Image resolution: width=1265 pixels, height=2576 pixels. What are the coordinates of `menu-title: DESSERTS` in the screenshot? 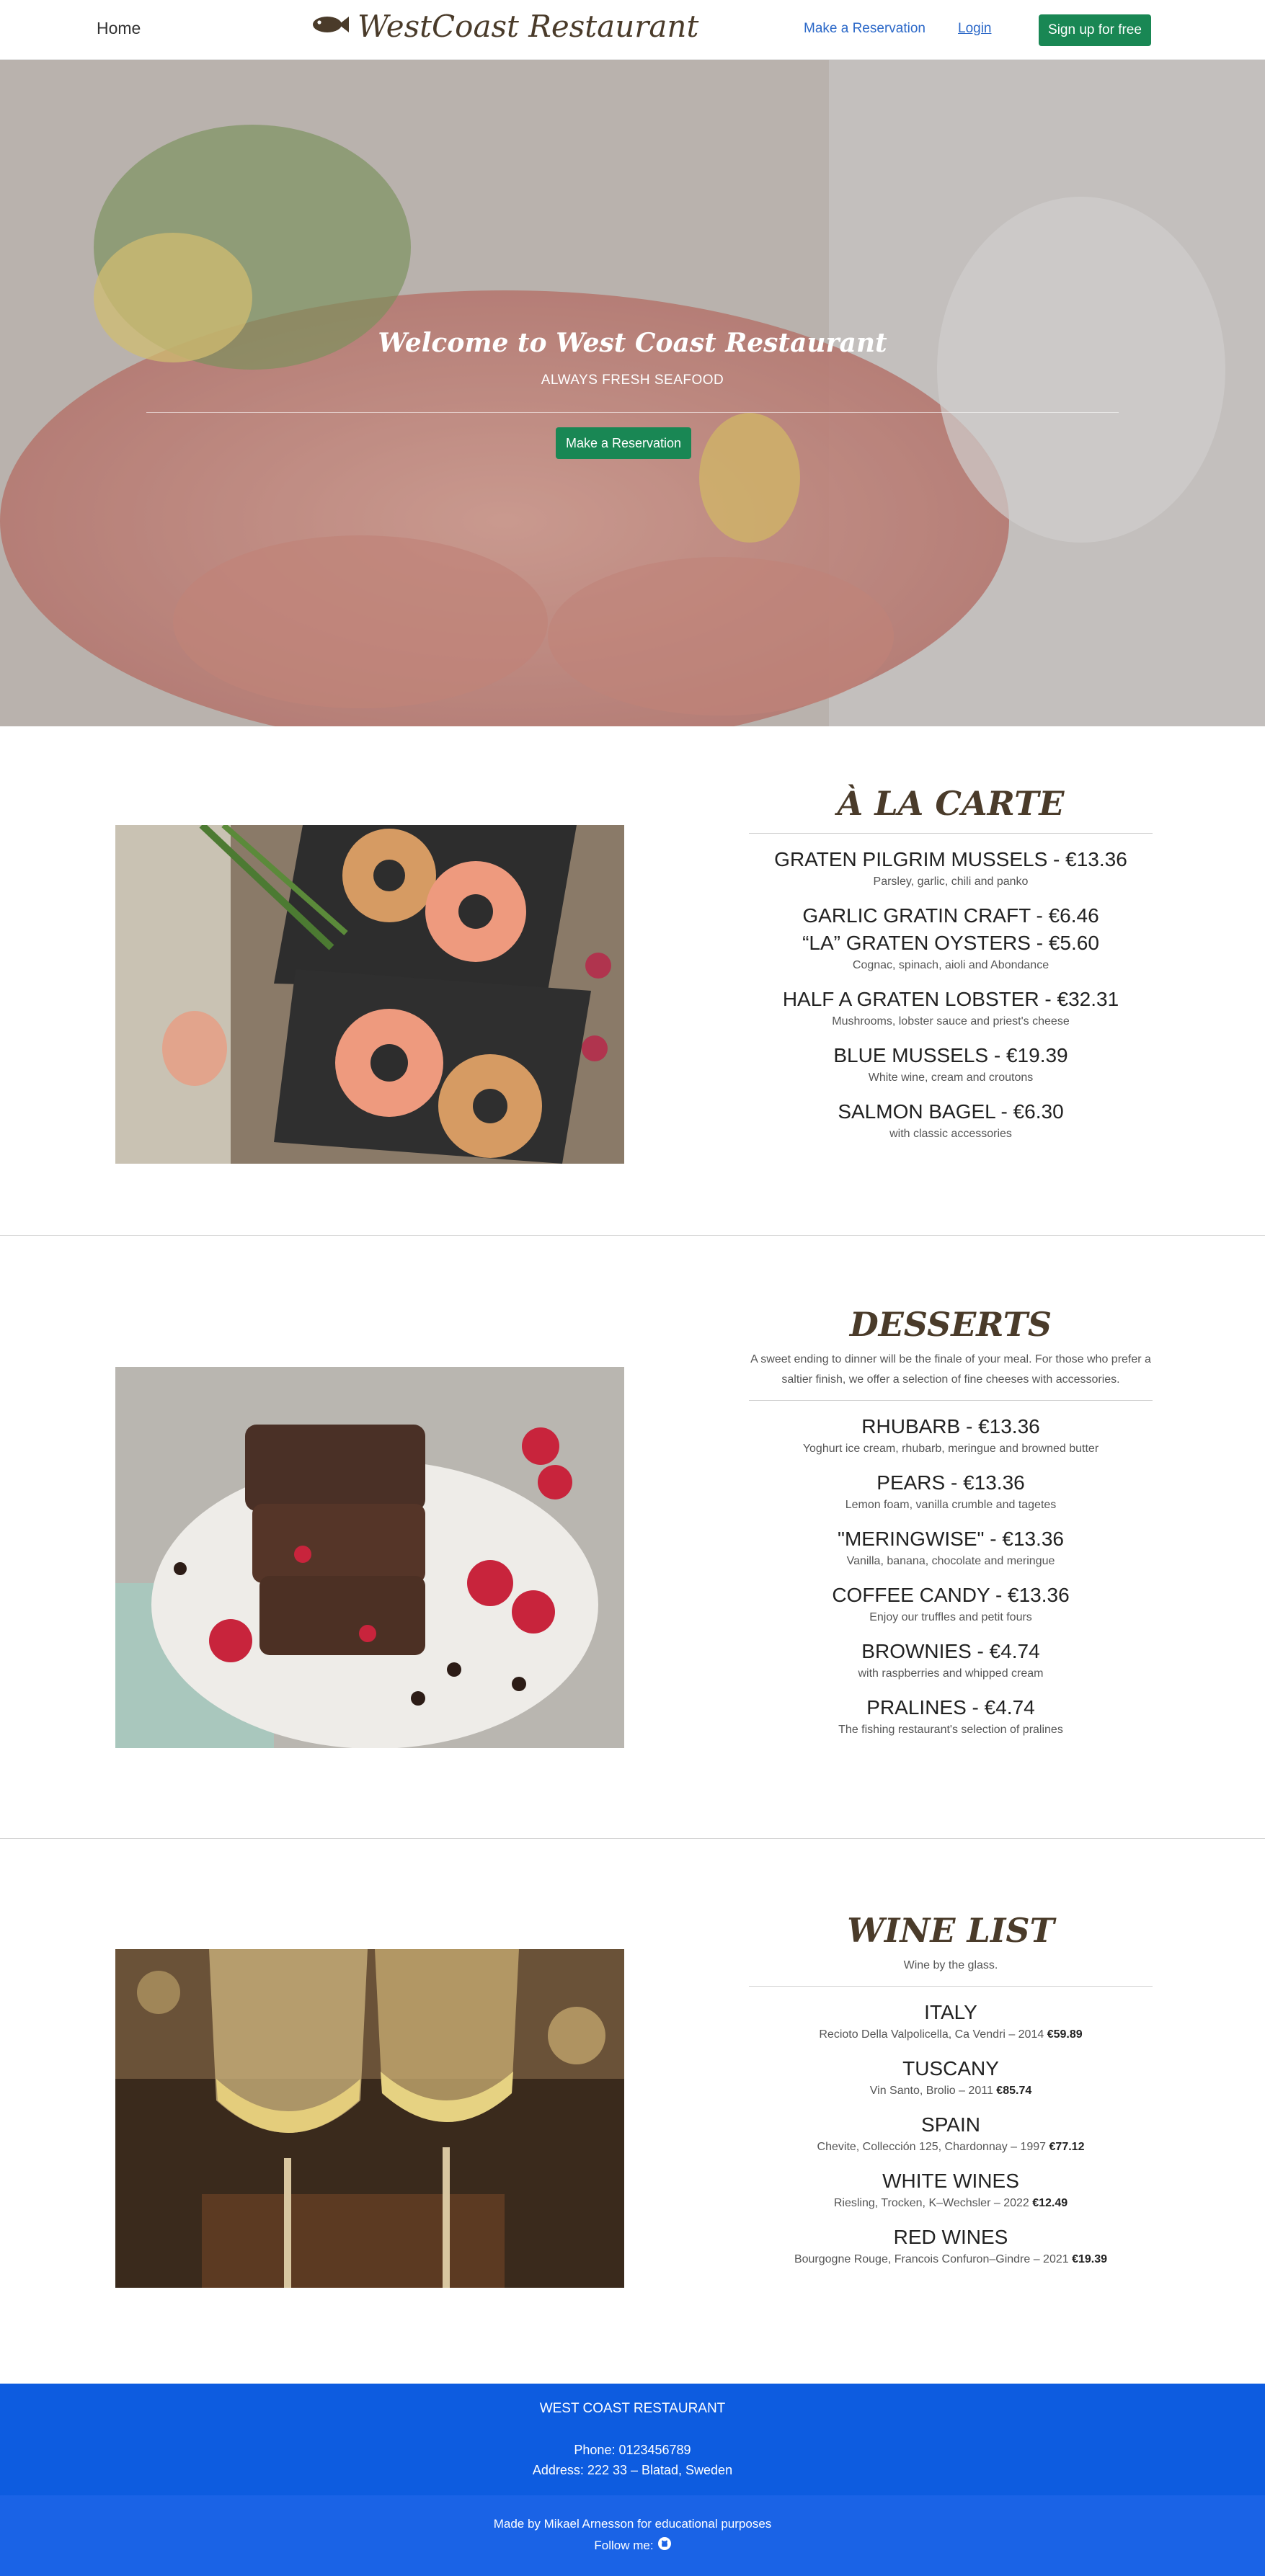 It's located at (950, 1324).